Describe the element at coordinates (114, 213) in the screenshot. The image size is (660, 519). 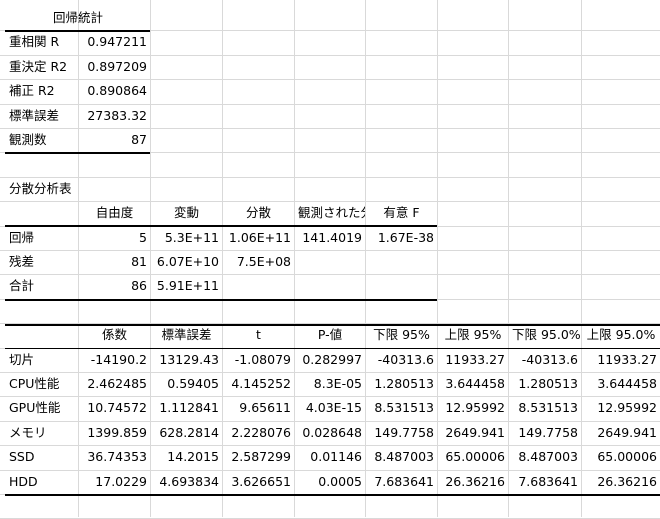
I see `anova-header: 自由度` at that location.